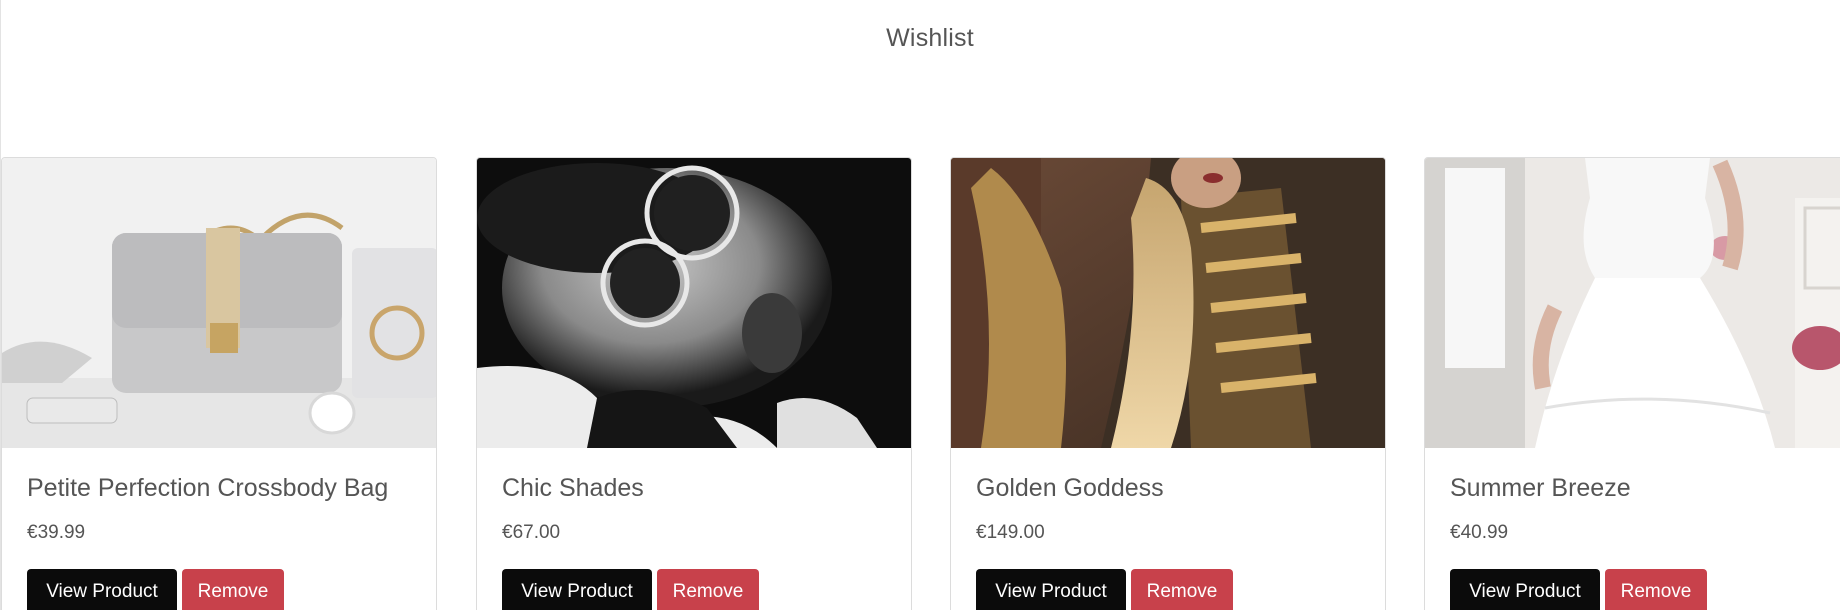 This screenshot has height=610, width=1840. I want to click on product-price: €40.99, so click(1479, 532).